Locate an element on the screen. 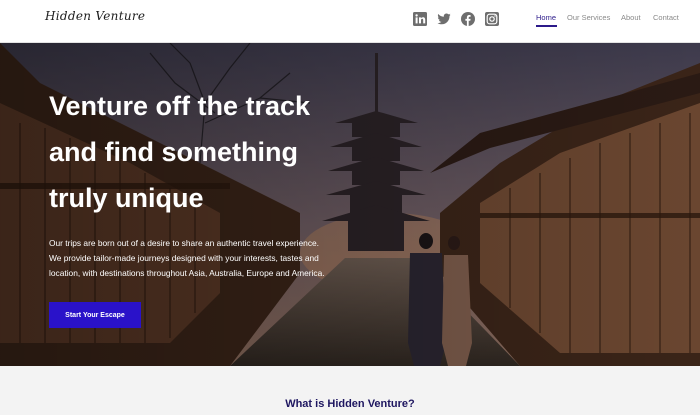  facebook-icon is located at coordinates (468, 19).